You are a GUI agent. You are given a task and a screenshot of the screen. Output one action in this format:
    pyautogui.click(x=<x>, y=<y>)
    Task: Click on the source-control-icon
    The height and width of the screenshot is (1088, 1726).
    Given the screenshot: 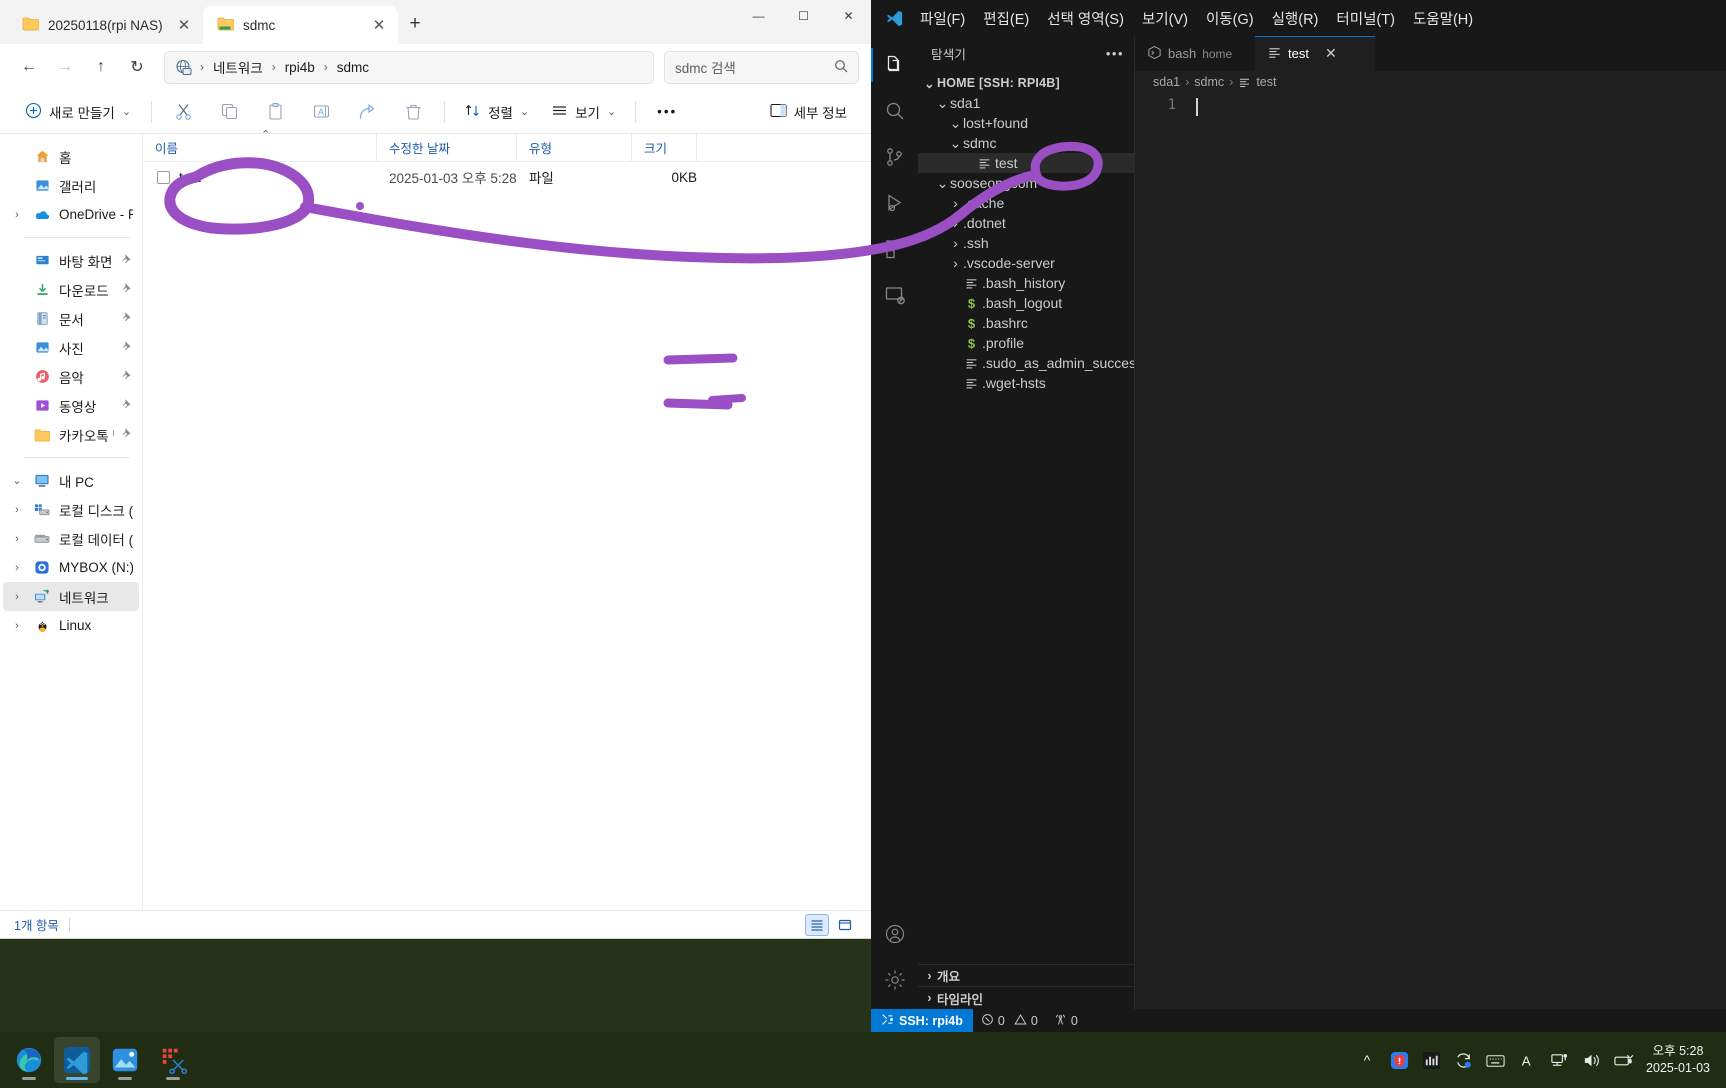 What is the action you would take?
    pyautogui.click(x=894, y=157)
    